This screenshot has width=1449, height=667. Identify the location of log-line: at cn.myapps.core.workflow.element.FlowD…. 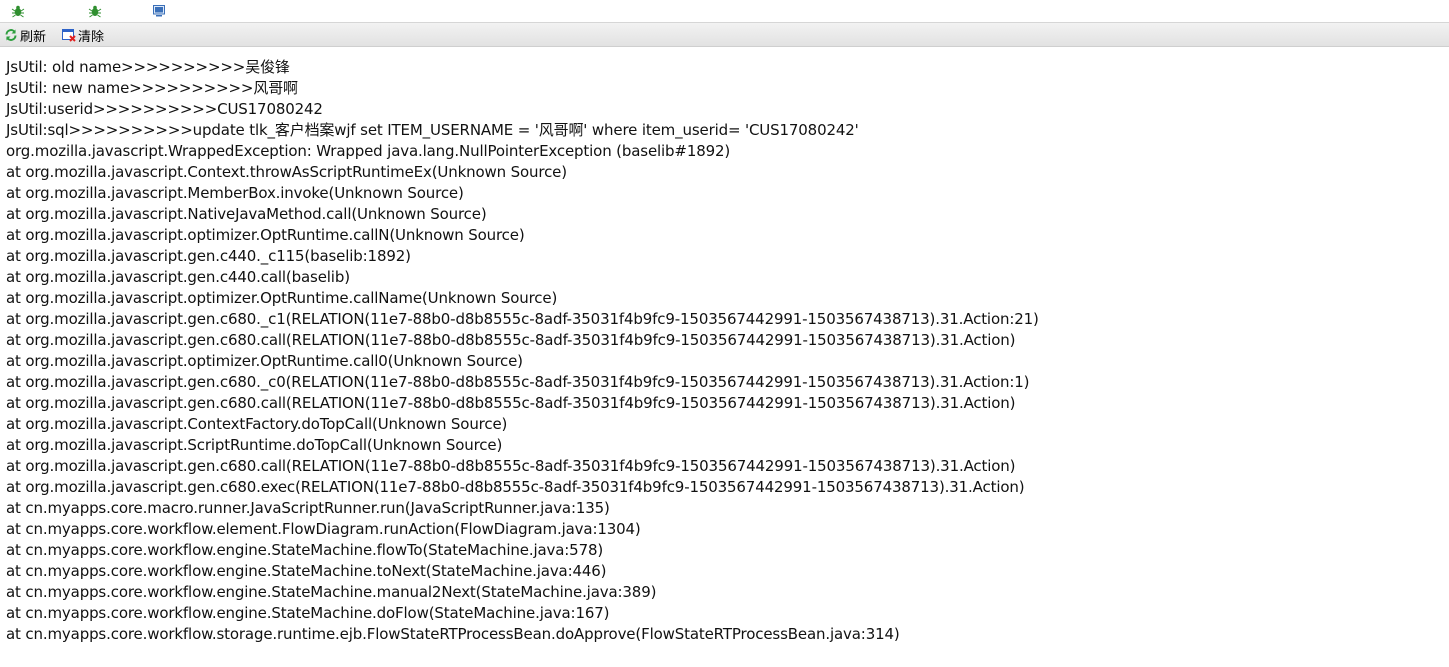
(323, 529).